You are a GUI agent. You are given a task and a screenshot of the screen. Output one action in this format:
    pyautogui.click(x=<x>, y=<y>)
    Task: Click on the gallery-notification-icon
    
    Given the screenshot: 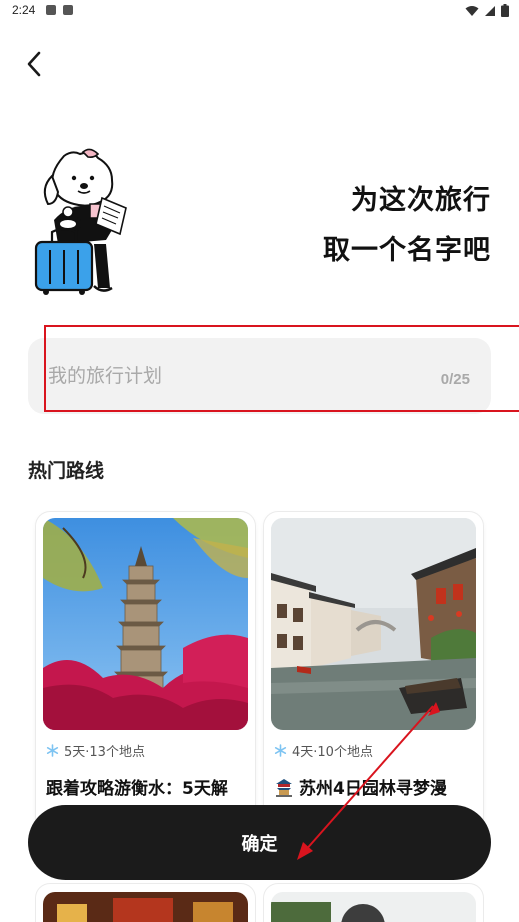 What is the action you would take?
    pyautogui.click(x=51, y=10)
    